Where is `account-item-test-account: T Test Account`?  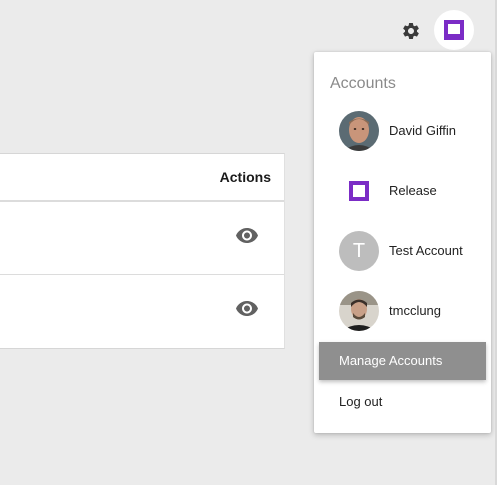 account-item-test-account: T Test Account is located at coordinates (402, 261).